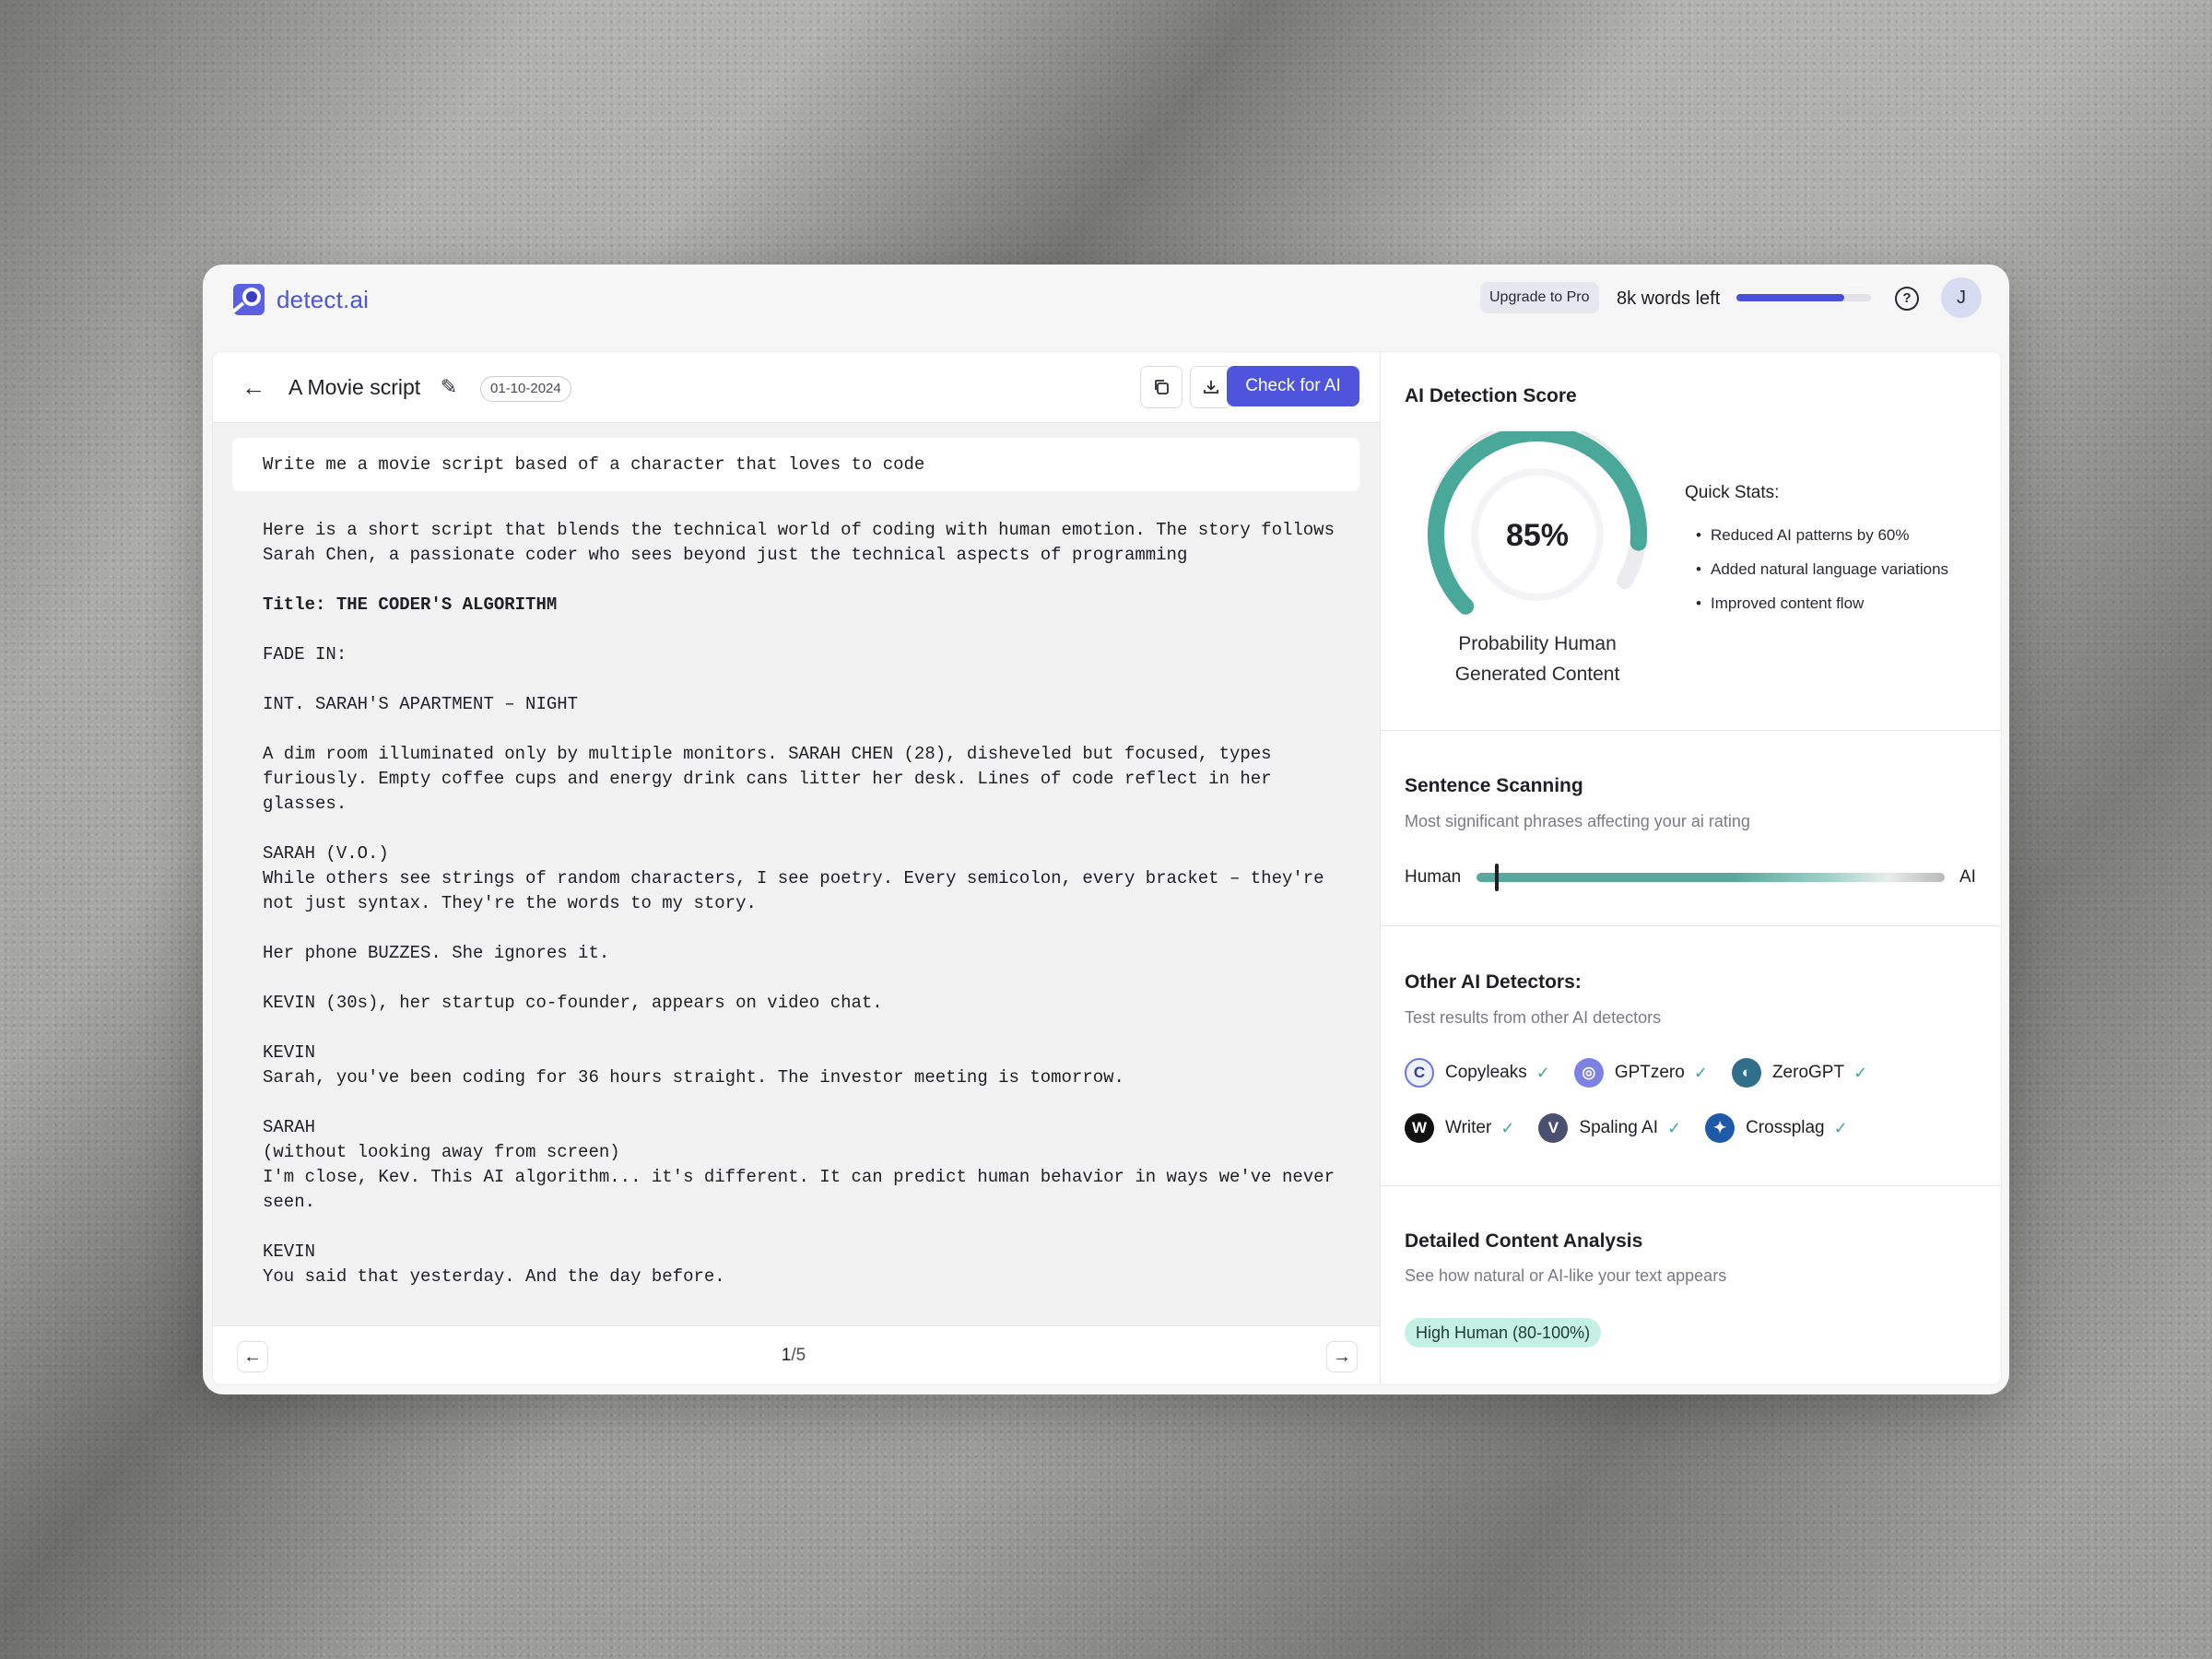  What do you see at coordinates (1843, 535) in the screenshot?
I see `quick-stat-item: Reduced AI patterns by 60%` at bounding box center [1843, 535].